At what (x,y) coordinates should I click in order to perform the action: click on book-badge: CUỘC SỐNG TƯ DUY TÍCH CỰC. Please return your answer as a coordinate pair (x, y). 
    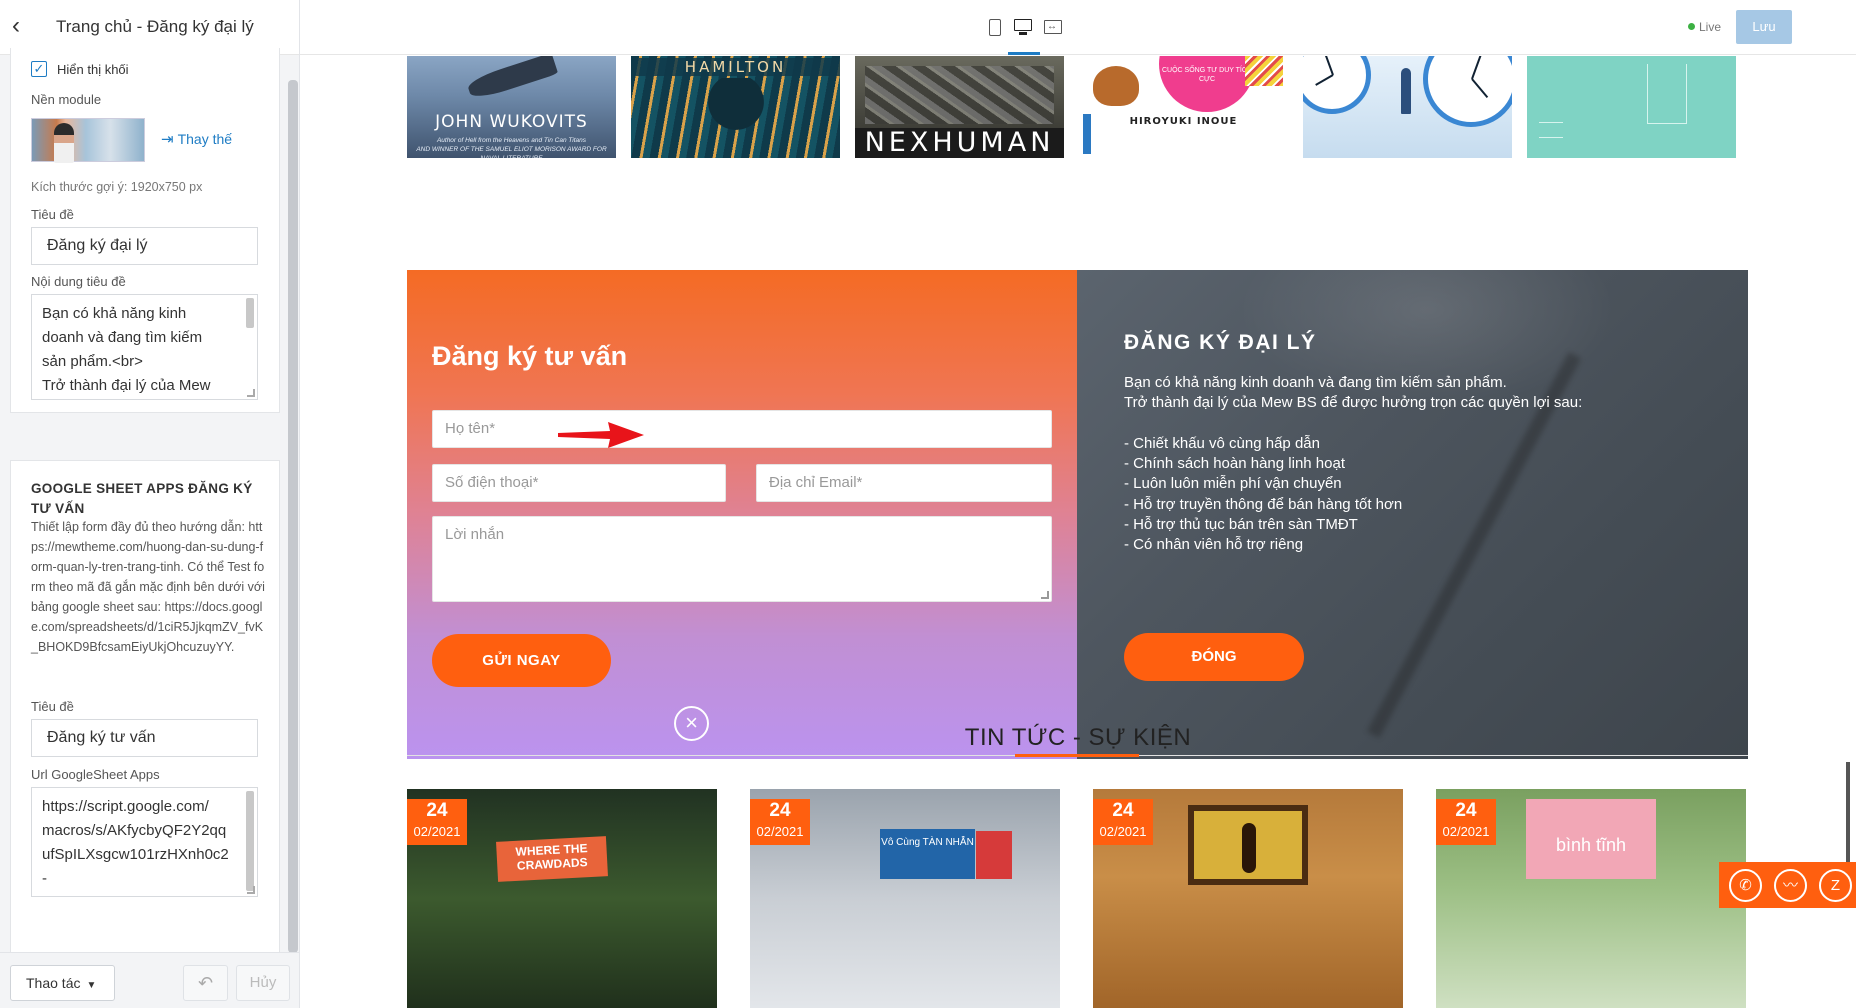
    Looking at the image, I should click on (1207, 75).